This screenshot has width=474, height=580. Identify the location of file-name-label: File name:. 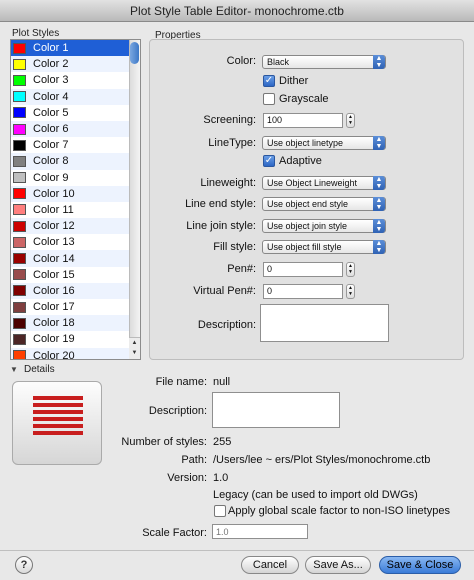
(181, 382).